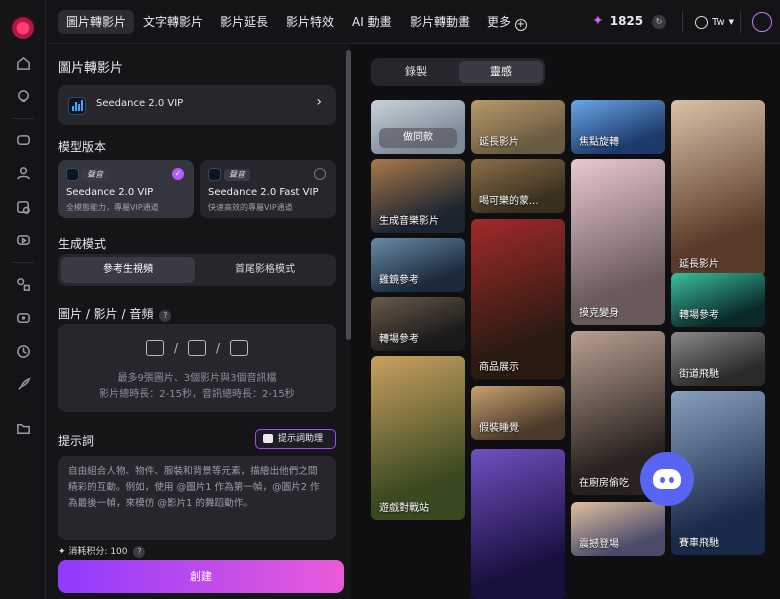 This screenshot has height=599, width=780. I want to click on tab-recordings: 錄製, so click(416, 72).